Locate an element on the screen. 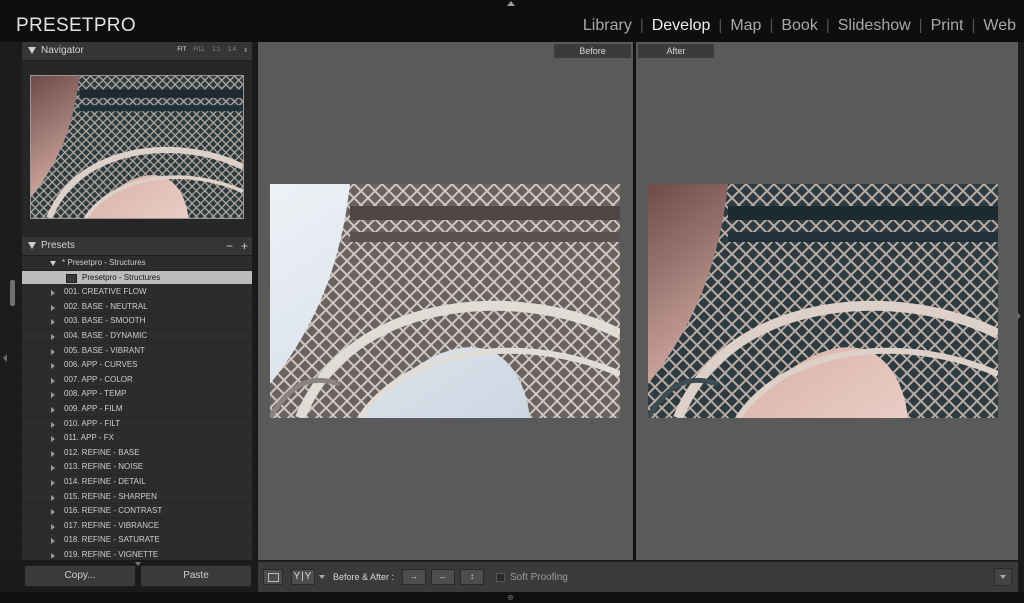 The width and height of the screenshot is (1024, 603). add-preset-icon: + is located at coordinates (244, 246).